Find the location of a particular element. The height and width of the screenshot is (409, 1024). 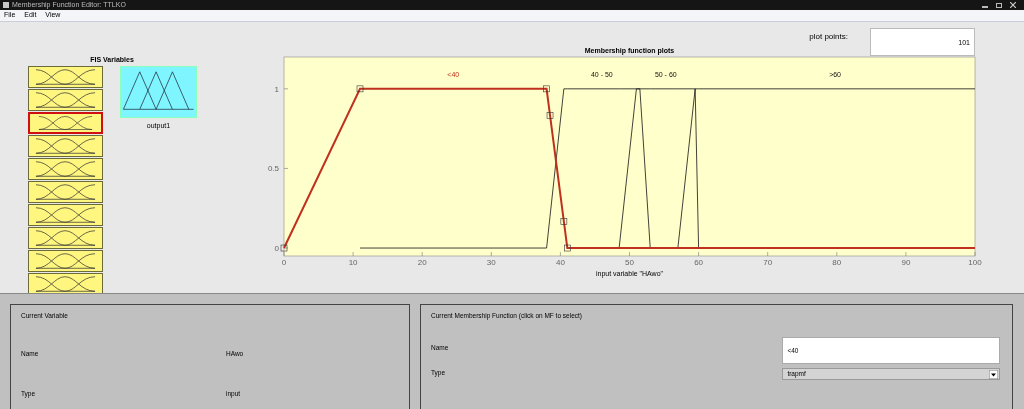

x-tick: 10 is located at coordinates (353, 259).